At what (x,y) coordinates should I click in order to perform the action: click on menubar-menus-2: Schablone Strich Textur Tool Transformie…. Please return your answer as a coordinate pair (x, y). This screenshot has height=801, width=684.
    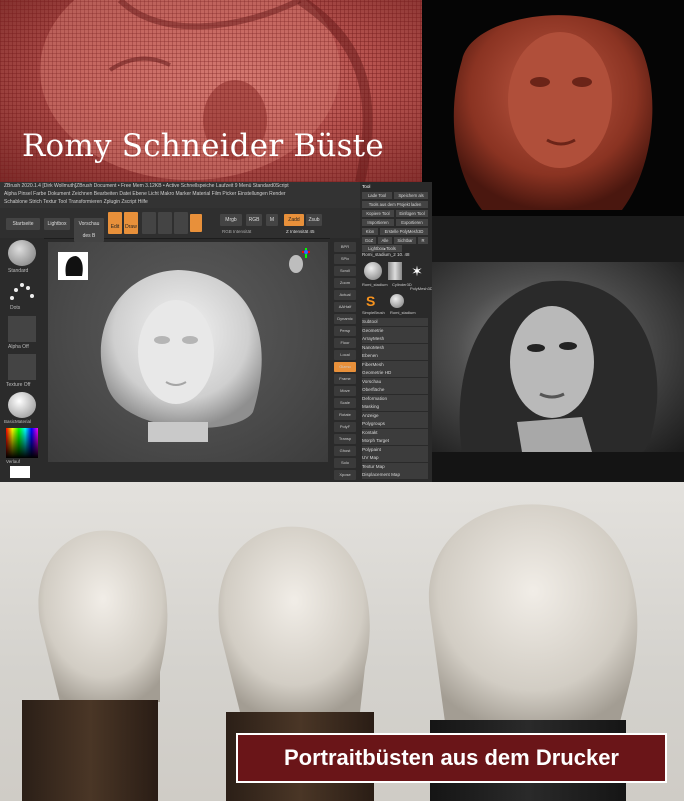
    Looking at the image, I should click on (76, 202).